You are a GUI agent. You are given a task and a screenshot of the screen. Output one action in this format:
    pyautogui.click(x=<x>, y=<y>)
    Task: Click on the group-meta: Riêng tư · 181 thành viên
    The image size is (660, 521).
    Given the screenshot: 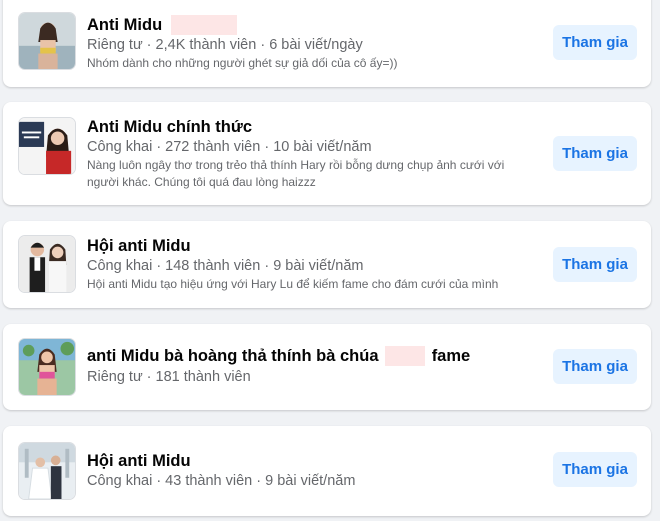 What is the action you would take?
    pyautogui.click(x=169, y=377)
    